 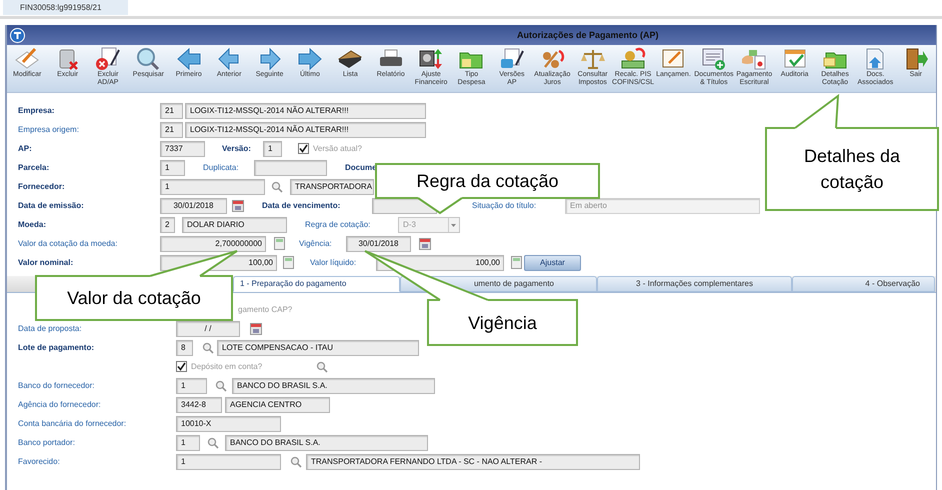 I want to click on trash-can-icon, so click(x=67, y=59).